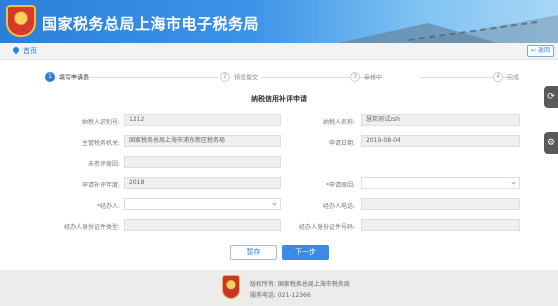 The image size is (558, 306). Describe the element at coordinates (153, 77) in the screenshot. I see `step-connector` at that location.